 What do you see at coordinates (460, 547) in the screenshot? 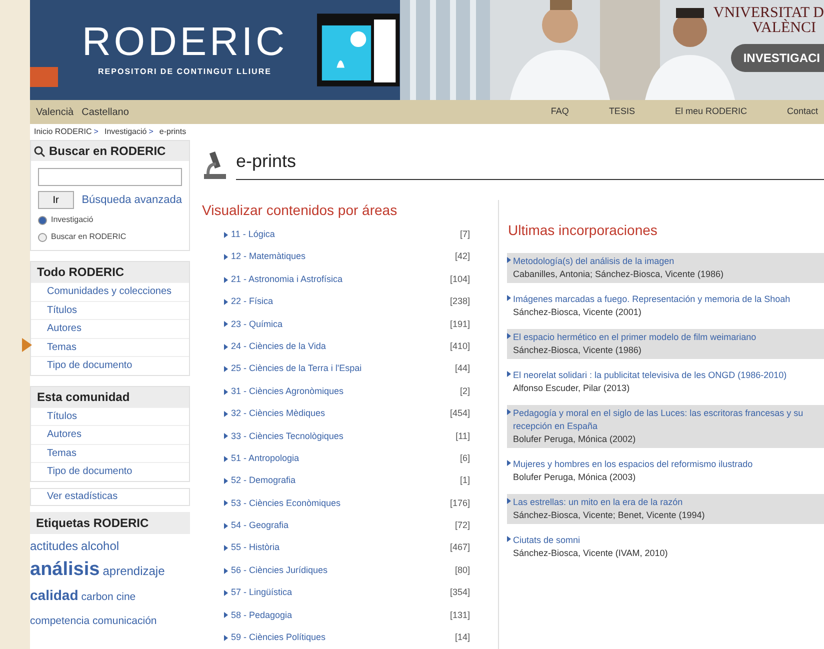
I see `item-count: [467]` at bounding box center [460, 547].